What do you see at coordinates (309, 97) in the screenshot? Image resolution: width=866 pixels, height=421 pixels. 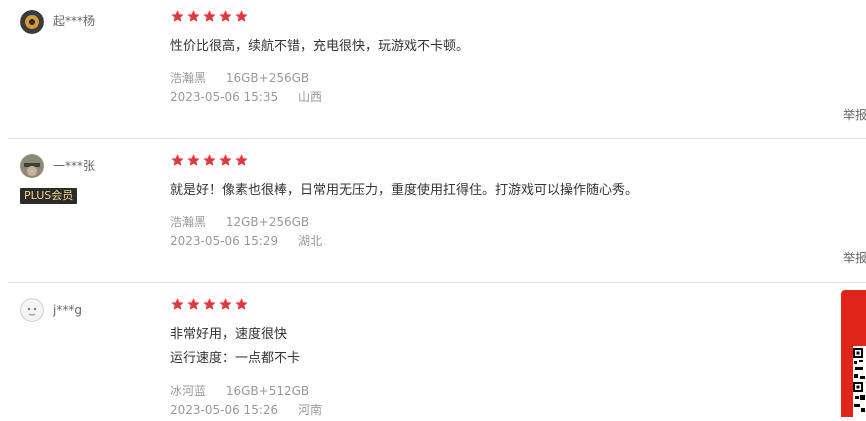 I see `review-location: 山西` at bounding box center [309, 97].